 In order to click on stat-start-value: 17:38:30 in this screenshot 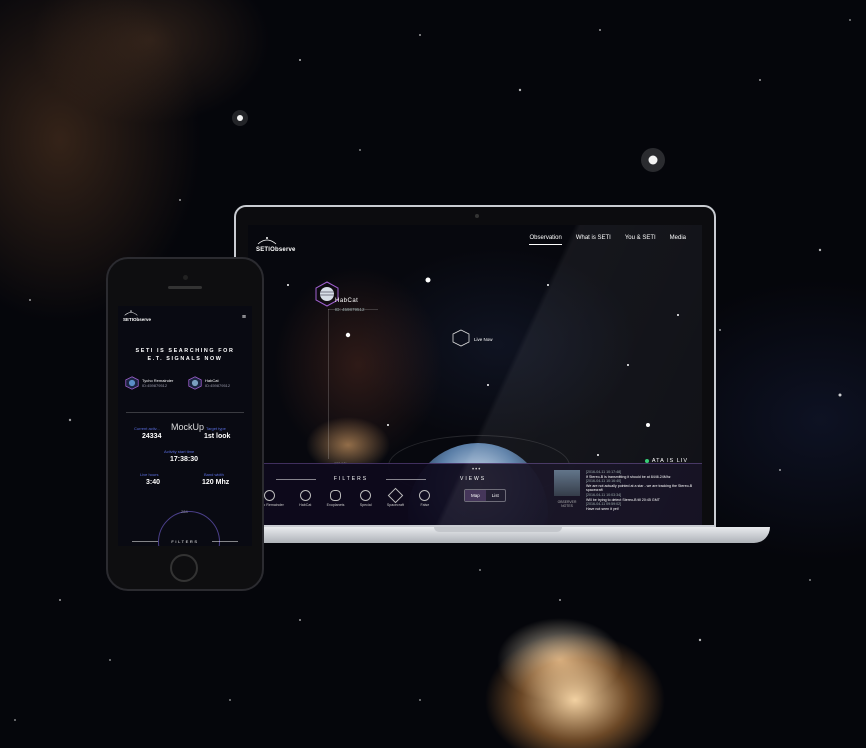, I will do `click(184, 459)`.